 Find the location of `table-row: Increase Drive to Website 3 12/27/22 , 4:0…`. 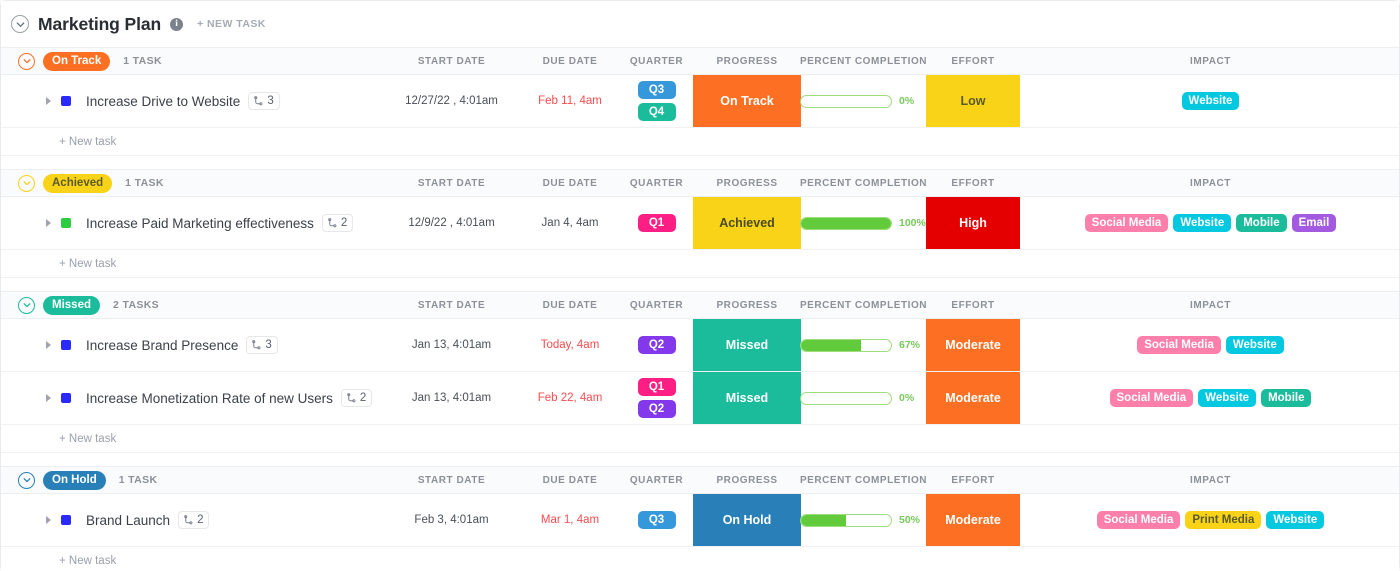

table-row: Increase Drive to Website 3 12/27/22 , 4:0… is located at coordinates (700, 101).